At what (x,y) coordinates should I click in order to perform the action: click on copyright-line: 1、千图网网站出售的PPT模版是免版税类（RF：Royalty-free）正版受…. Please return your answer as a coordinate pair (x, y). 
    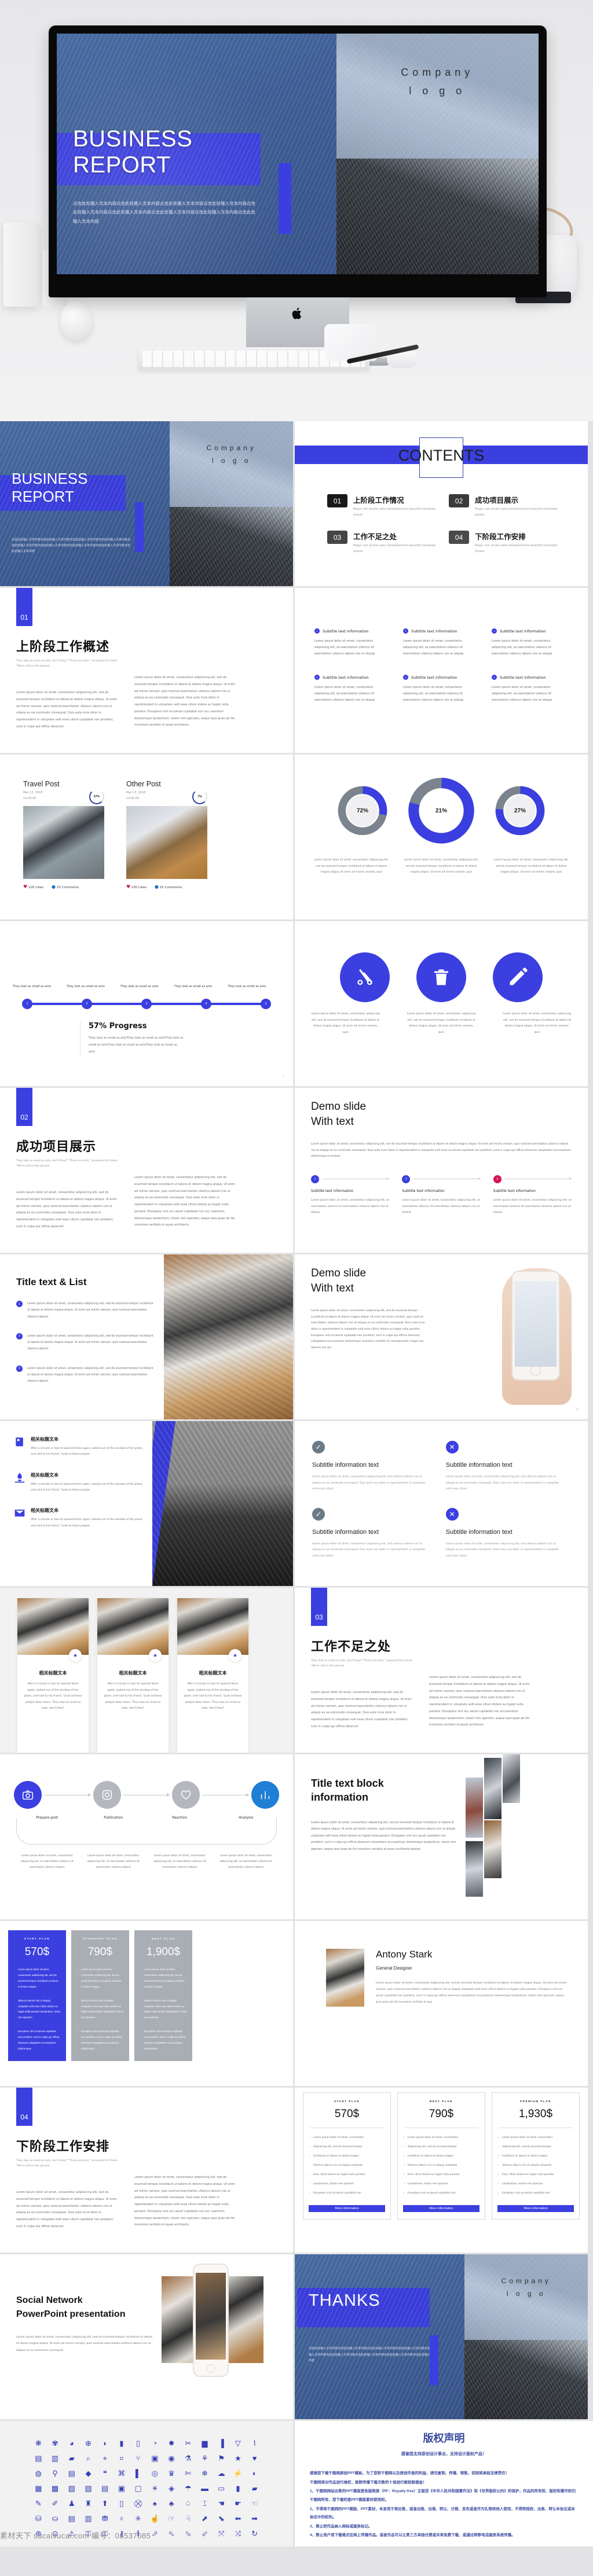
    Looking at the image, I should click on (443, 2495).